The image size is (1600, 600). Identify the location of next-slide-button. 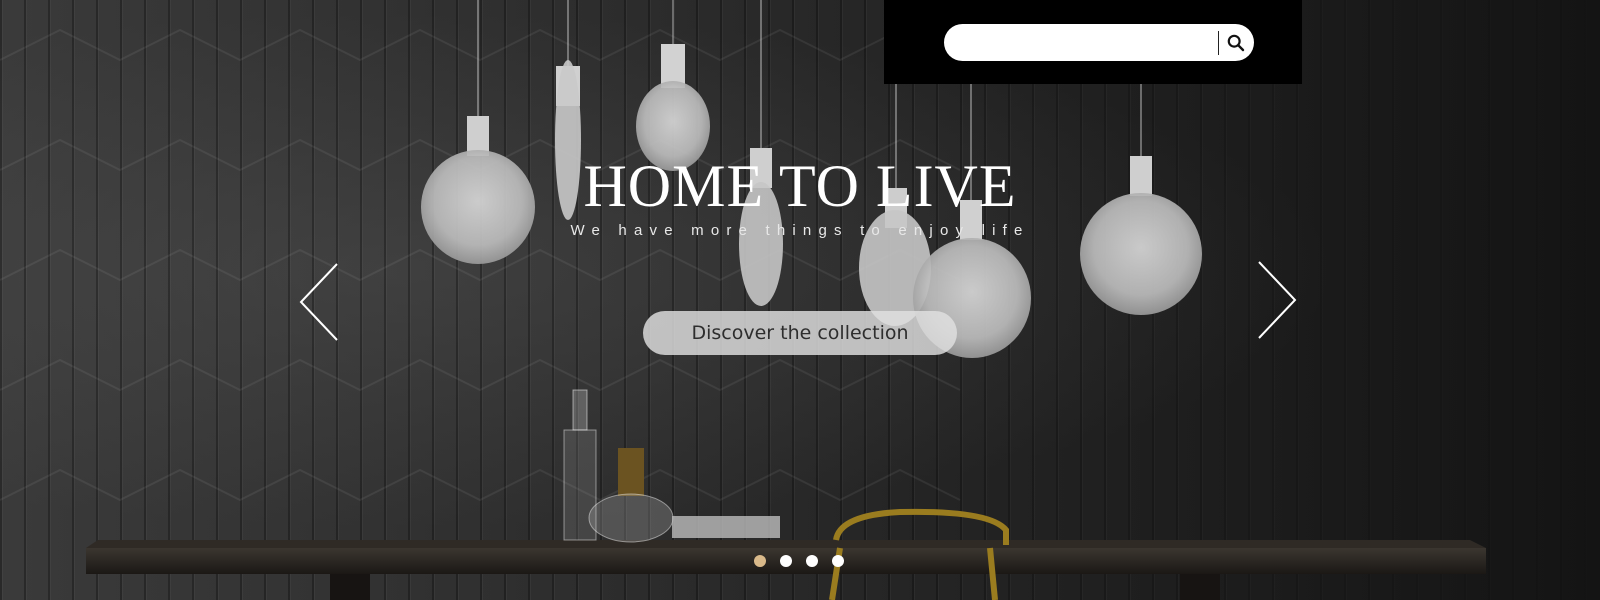
(1277, 302).